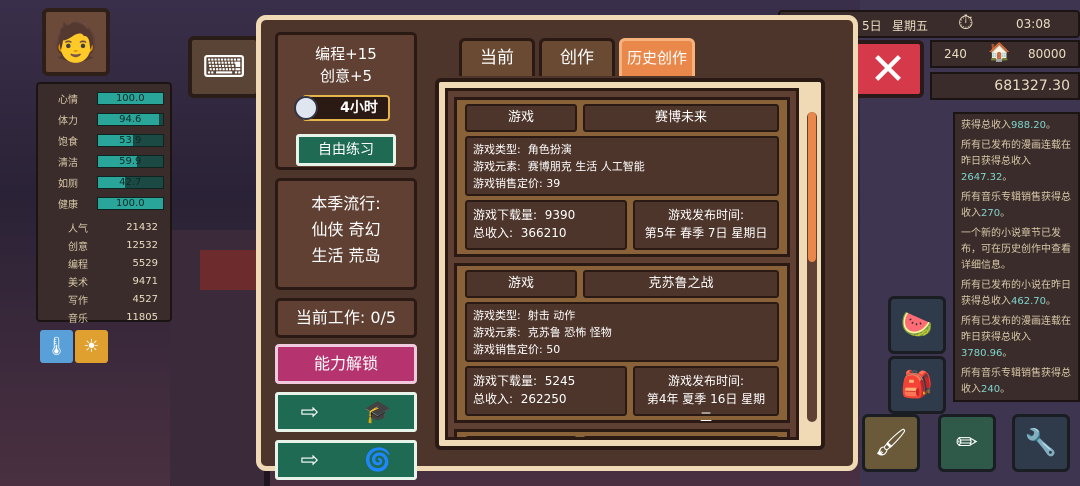 The image size is (1080, 486). What do you see at coordinates (986, 125) in the screenshot?
I see `news-text: 获得总收入` at bounding box center [986, 125].